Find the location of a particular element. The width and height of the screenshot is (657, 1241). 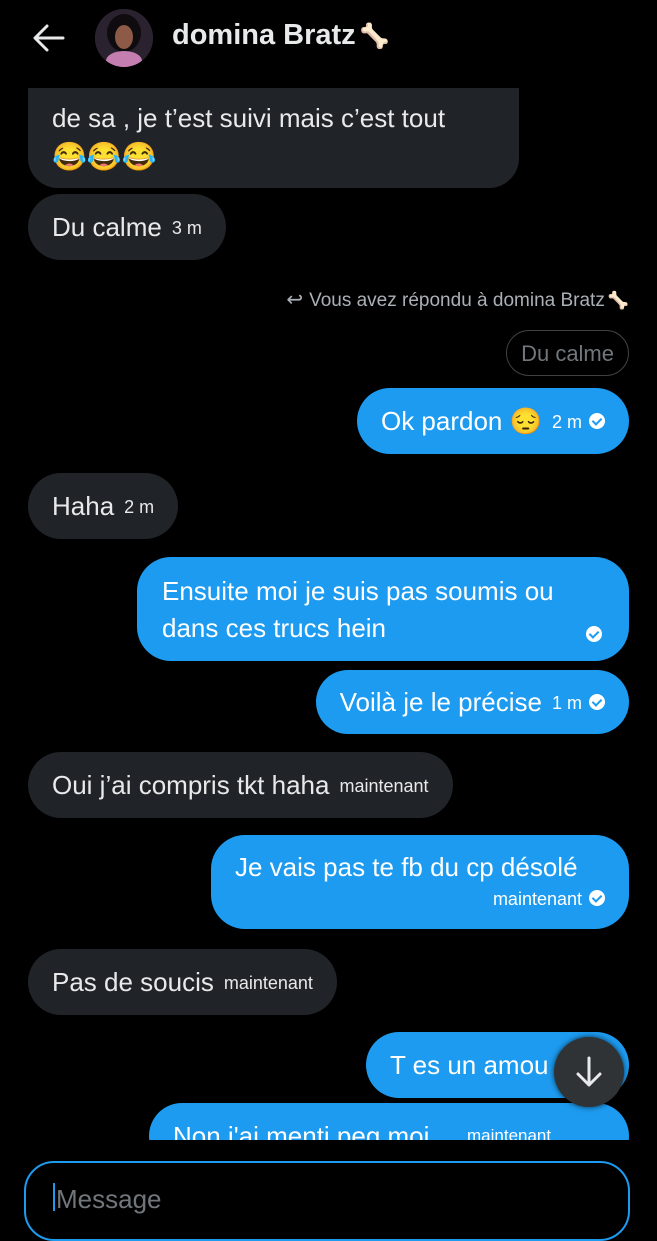

message-composer is located at coordinates (327, 1201).